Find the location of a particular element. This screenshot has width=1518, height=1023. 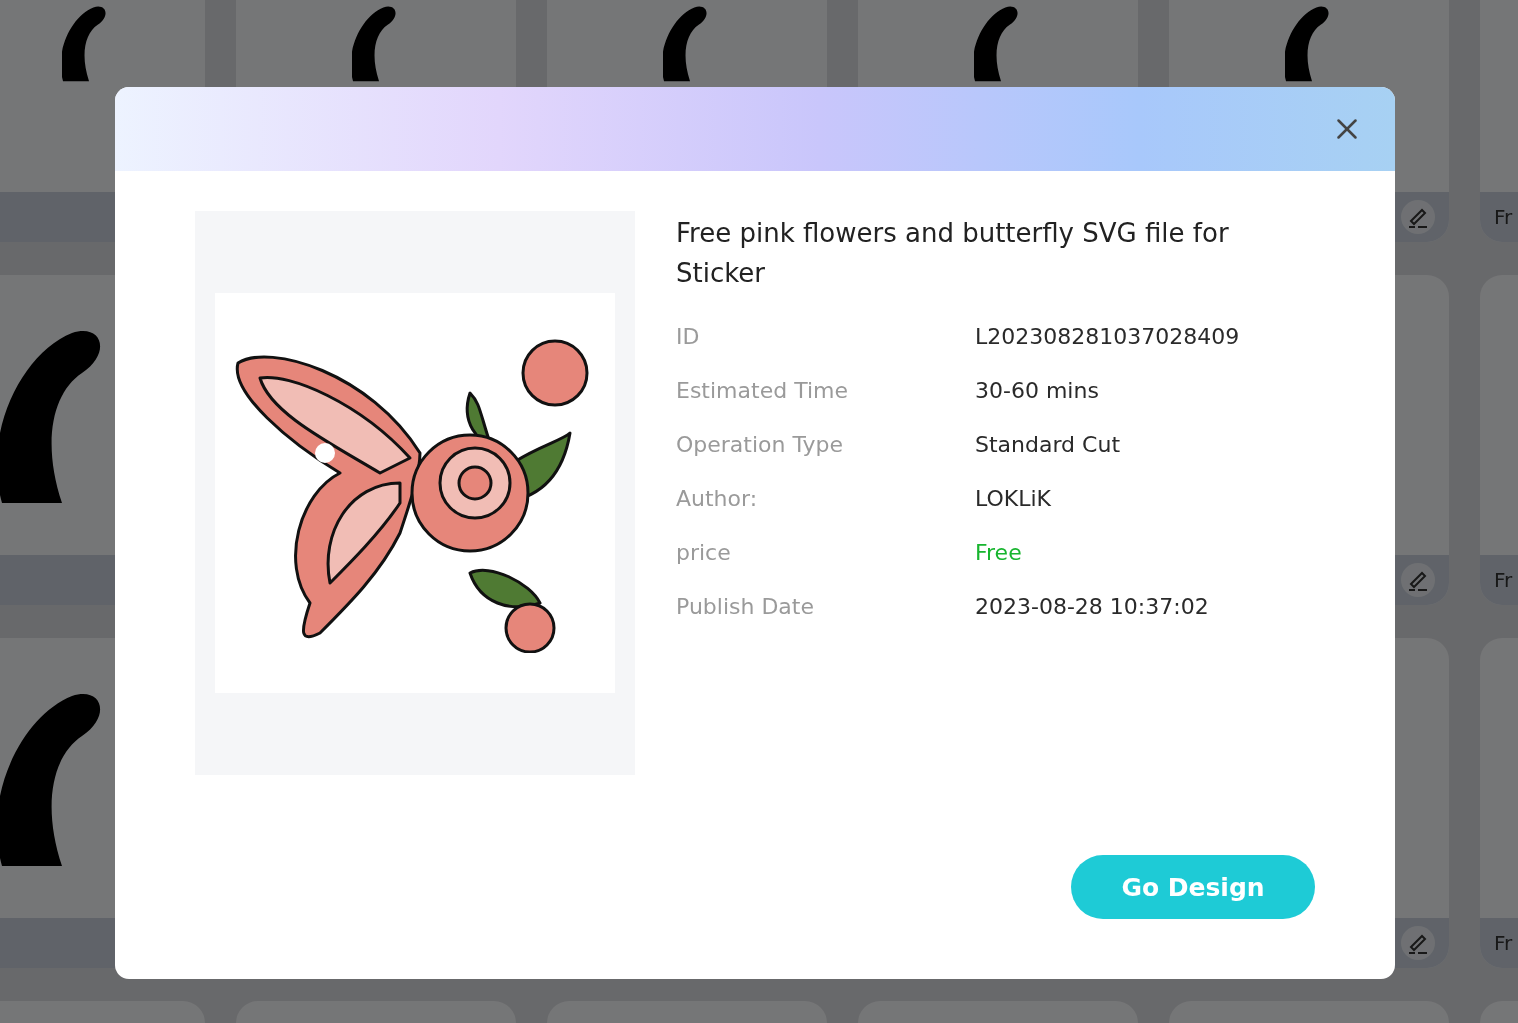

detail-label: Publish Date is located at coordinates (745, 606).